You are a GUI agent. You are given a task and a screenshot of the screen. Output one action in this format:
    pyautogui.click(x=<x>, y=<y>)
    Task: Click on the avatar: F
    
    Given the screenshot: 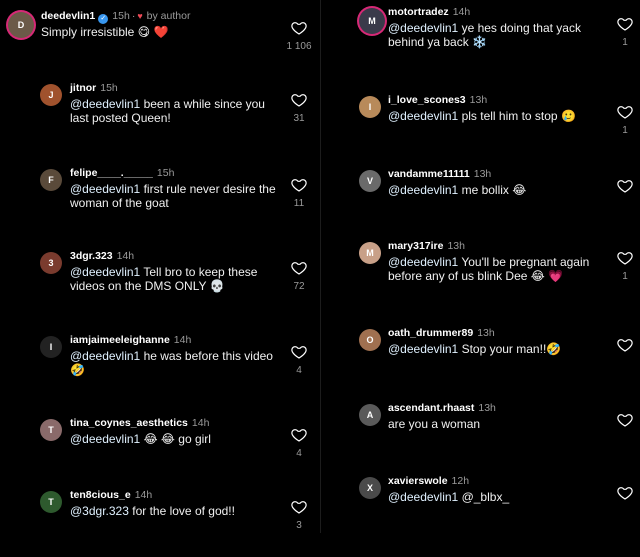 What is the action you would take?
    pyautogui.click(x=51, y=180)
    